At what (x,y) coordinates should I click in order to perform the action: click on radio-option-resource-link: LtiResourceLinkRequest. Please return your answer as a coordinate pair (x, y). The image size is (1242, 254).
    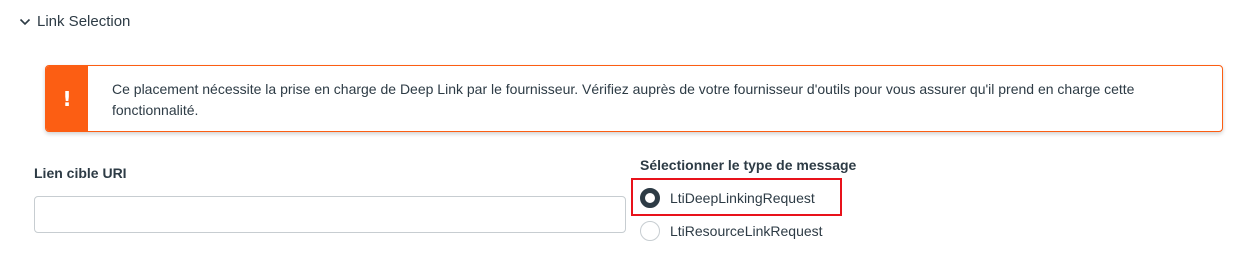
    Looking at the image, I should click on (731, 231).